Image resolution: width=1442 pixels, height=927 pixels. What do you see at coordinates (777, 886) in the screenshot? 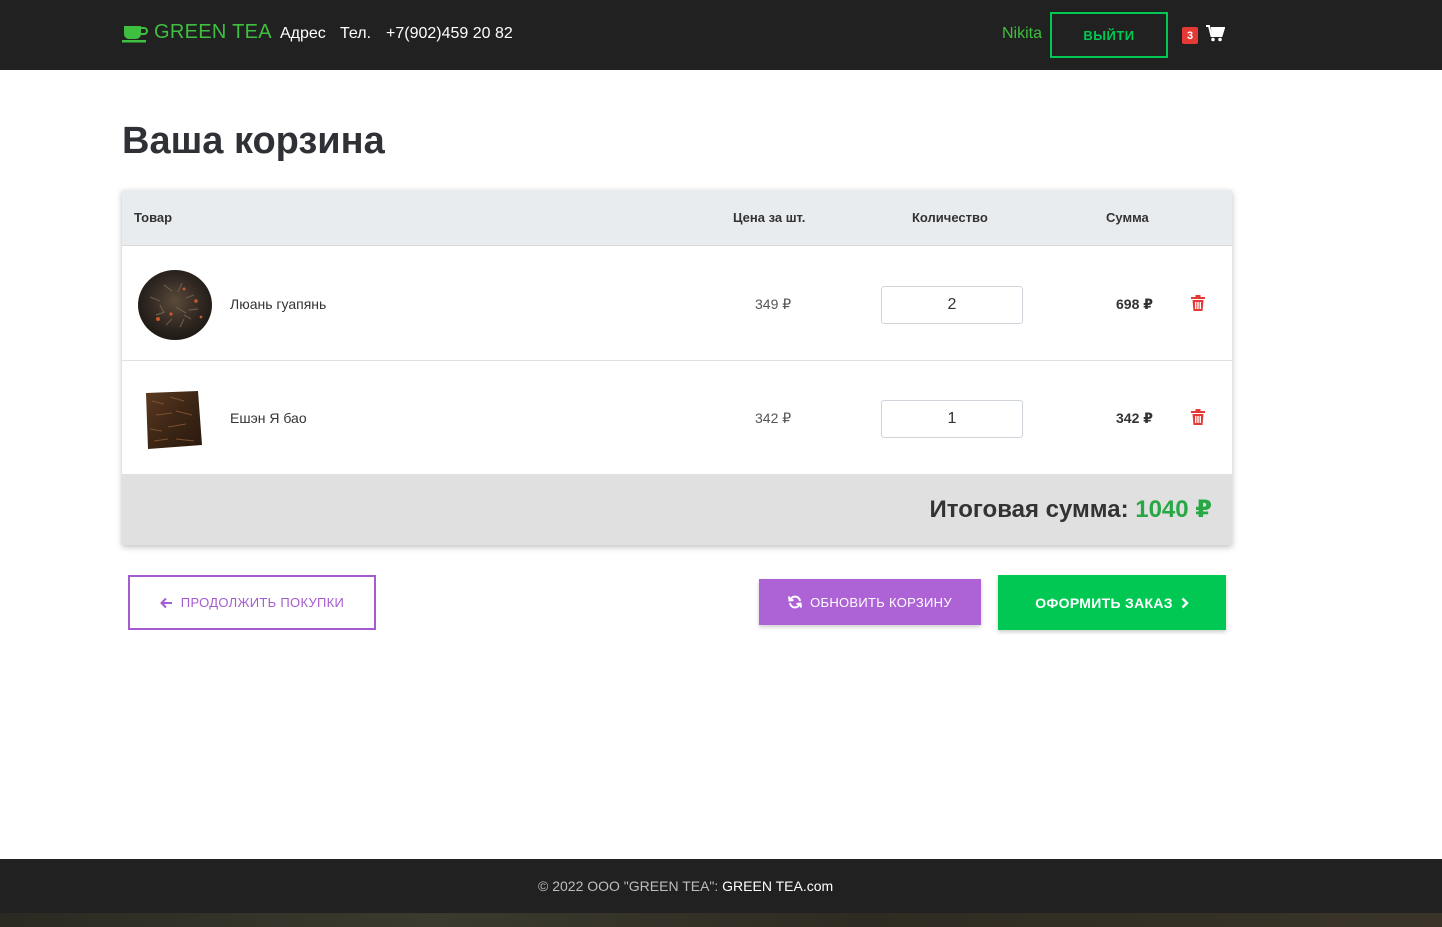
I see `footer-site-link: GREEN TEA.com` at bounding box center [777, 886].